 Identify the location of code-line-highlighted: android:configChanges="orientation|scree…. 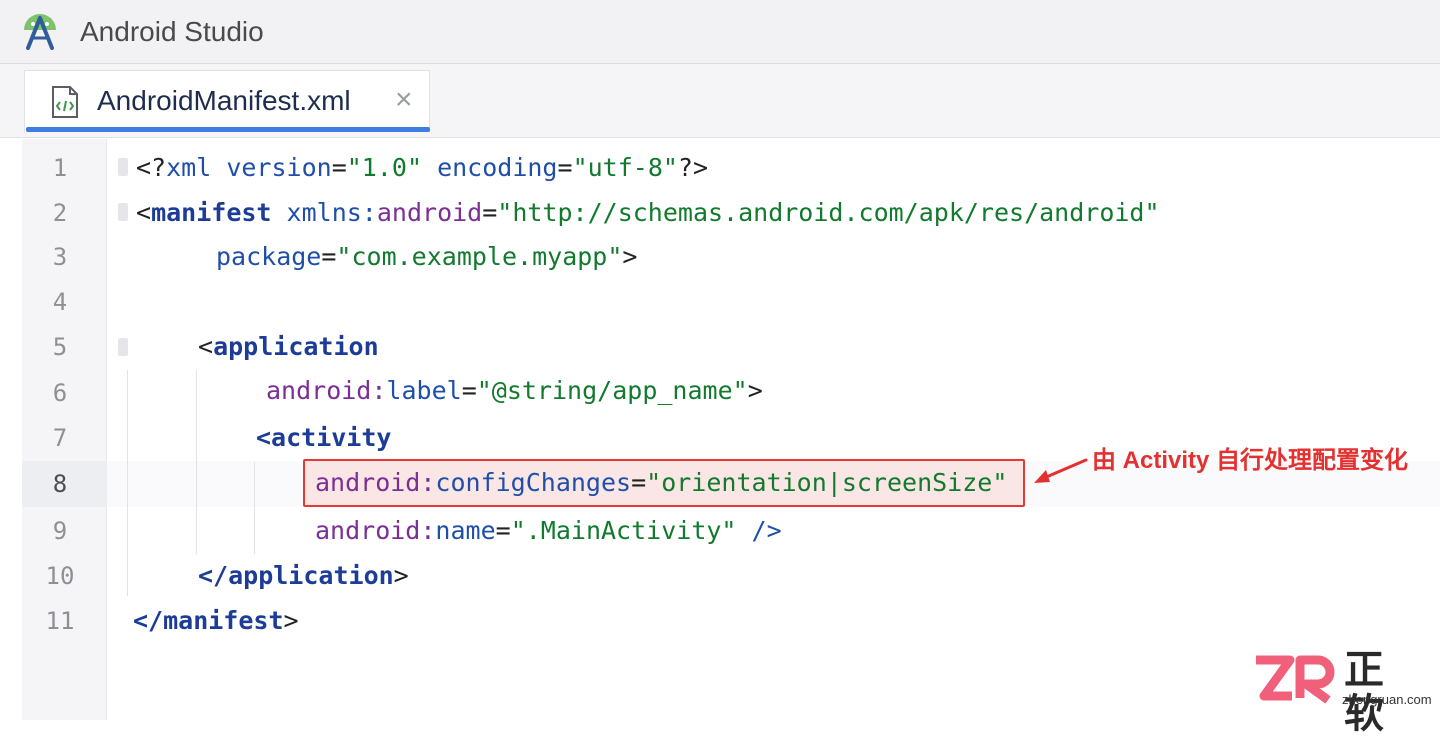
(661, 483).